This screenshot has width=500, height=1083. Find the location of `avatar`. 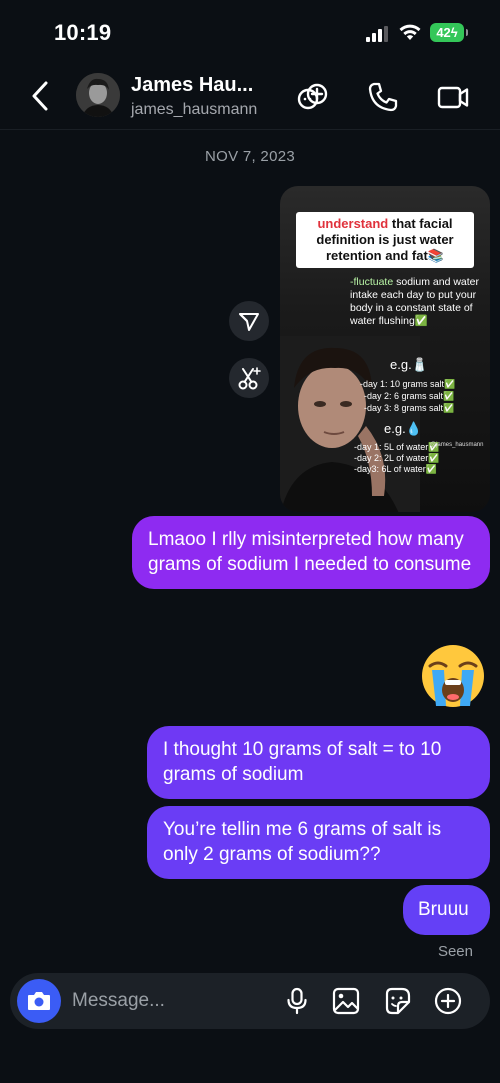

avatar is located at coordinates (98, 95).